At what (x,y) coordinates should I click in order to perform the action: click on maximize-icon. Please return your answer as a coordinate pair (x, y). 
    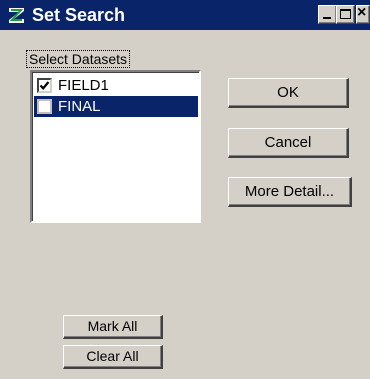
    Looking at the image, I should click on (345, 14).